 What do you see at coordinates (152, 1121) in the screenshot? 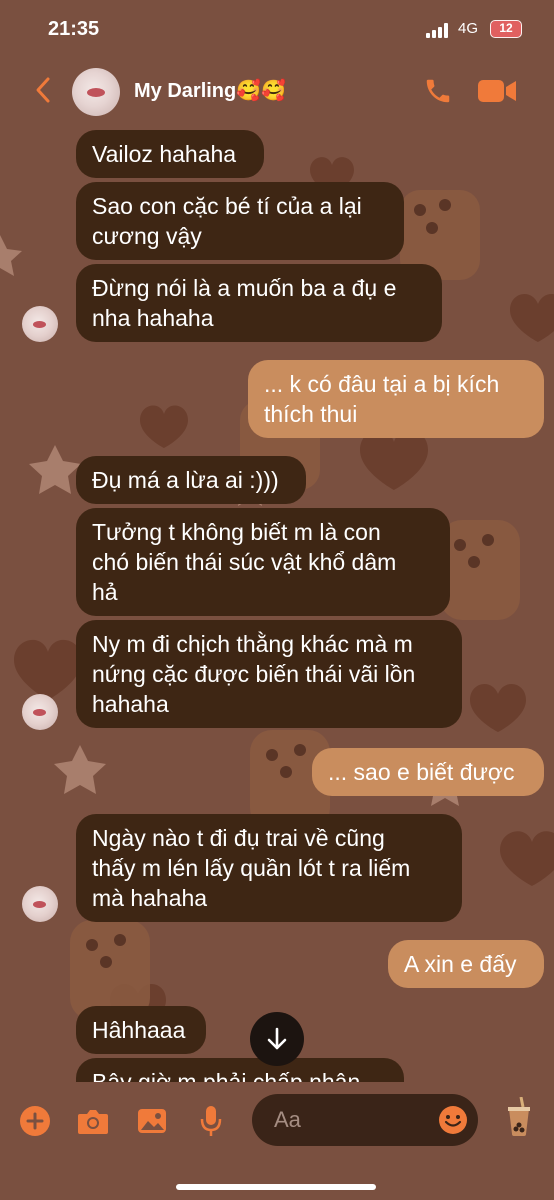
I see `image-icon` at bounding box center [152, 1121].